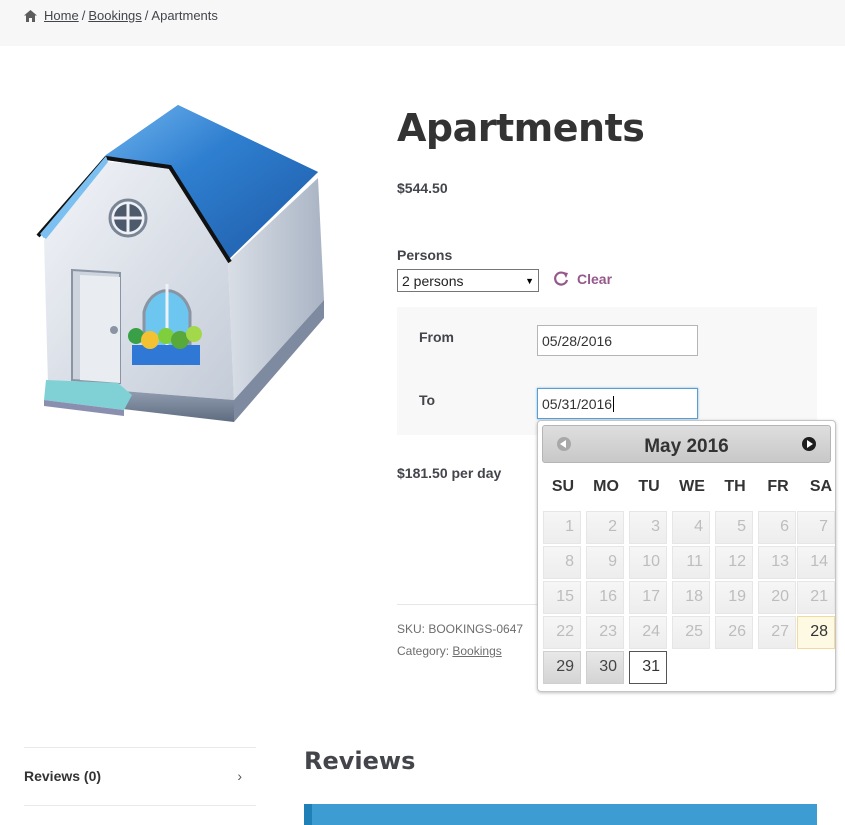 The height and width of the screenshot is (825, 845). What do you see at coordinates (778, 486) in the screenshot?
I see `weekday-header: FR` at bounding box center [778, 486].